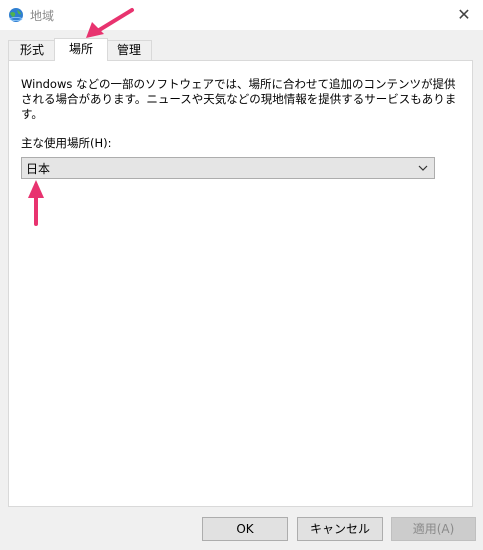 Image resolution: width=483 pixels, height=550 pixels. What do you see at coordinates (38, 169) in the screenshot?
I see `home-location-value: 日本` at bounding box center [38, 169].